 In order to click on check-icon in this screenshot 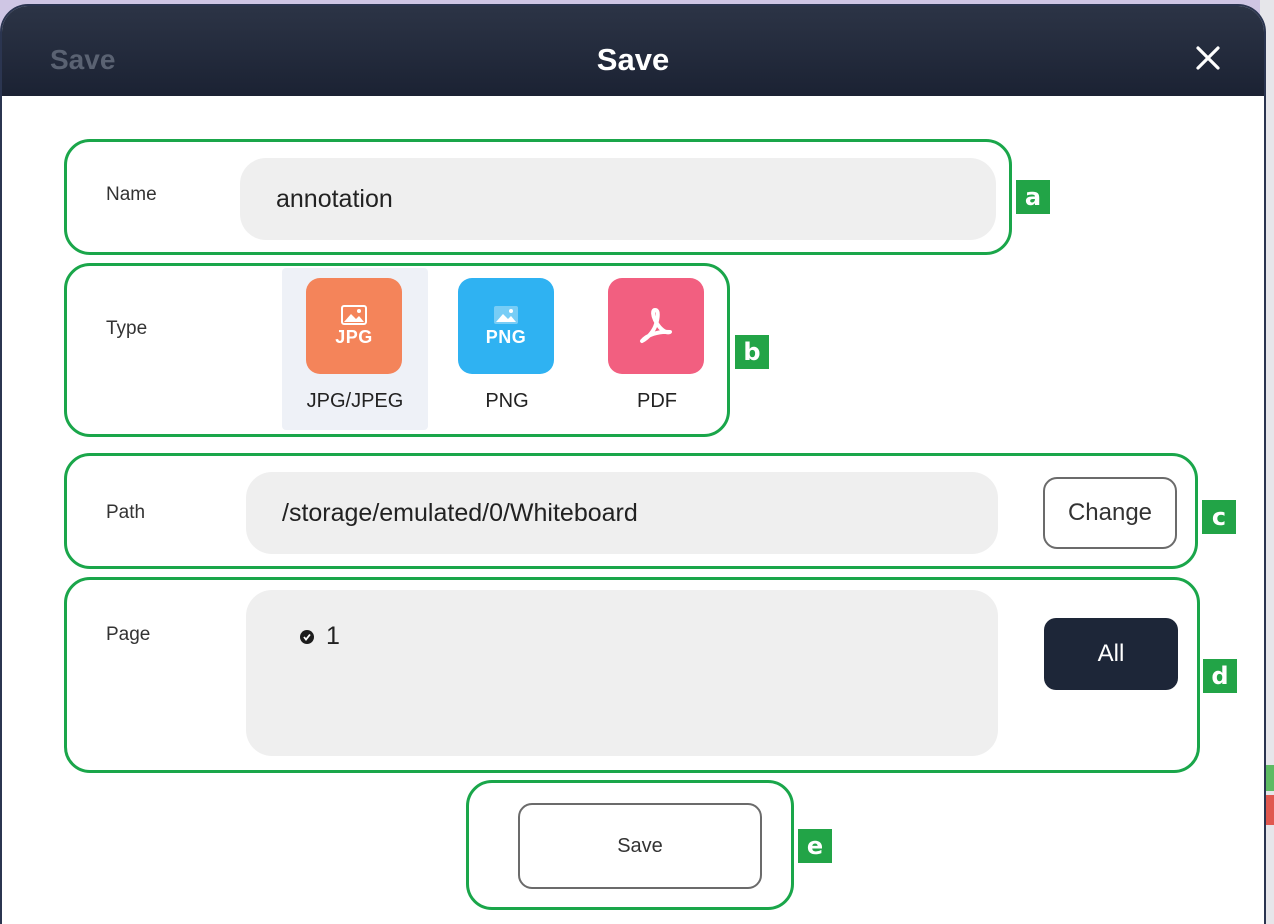, I will do `click(307, 636)`.